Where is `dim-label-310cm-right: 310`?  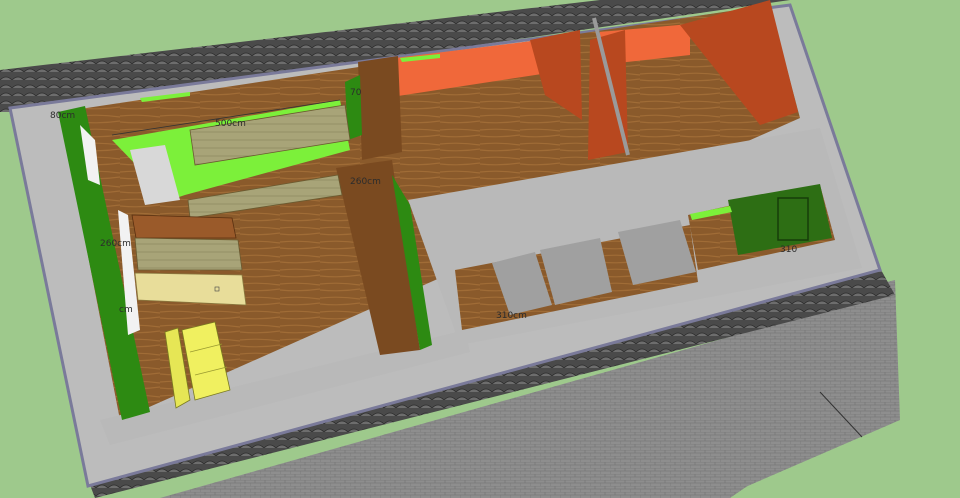
dim-label-310cm-right: 310 is located at coordinates (788, 250).